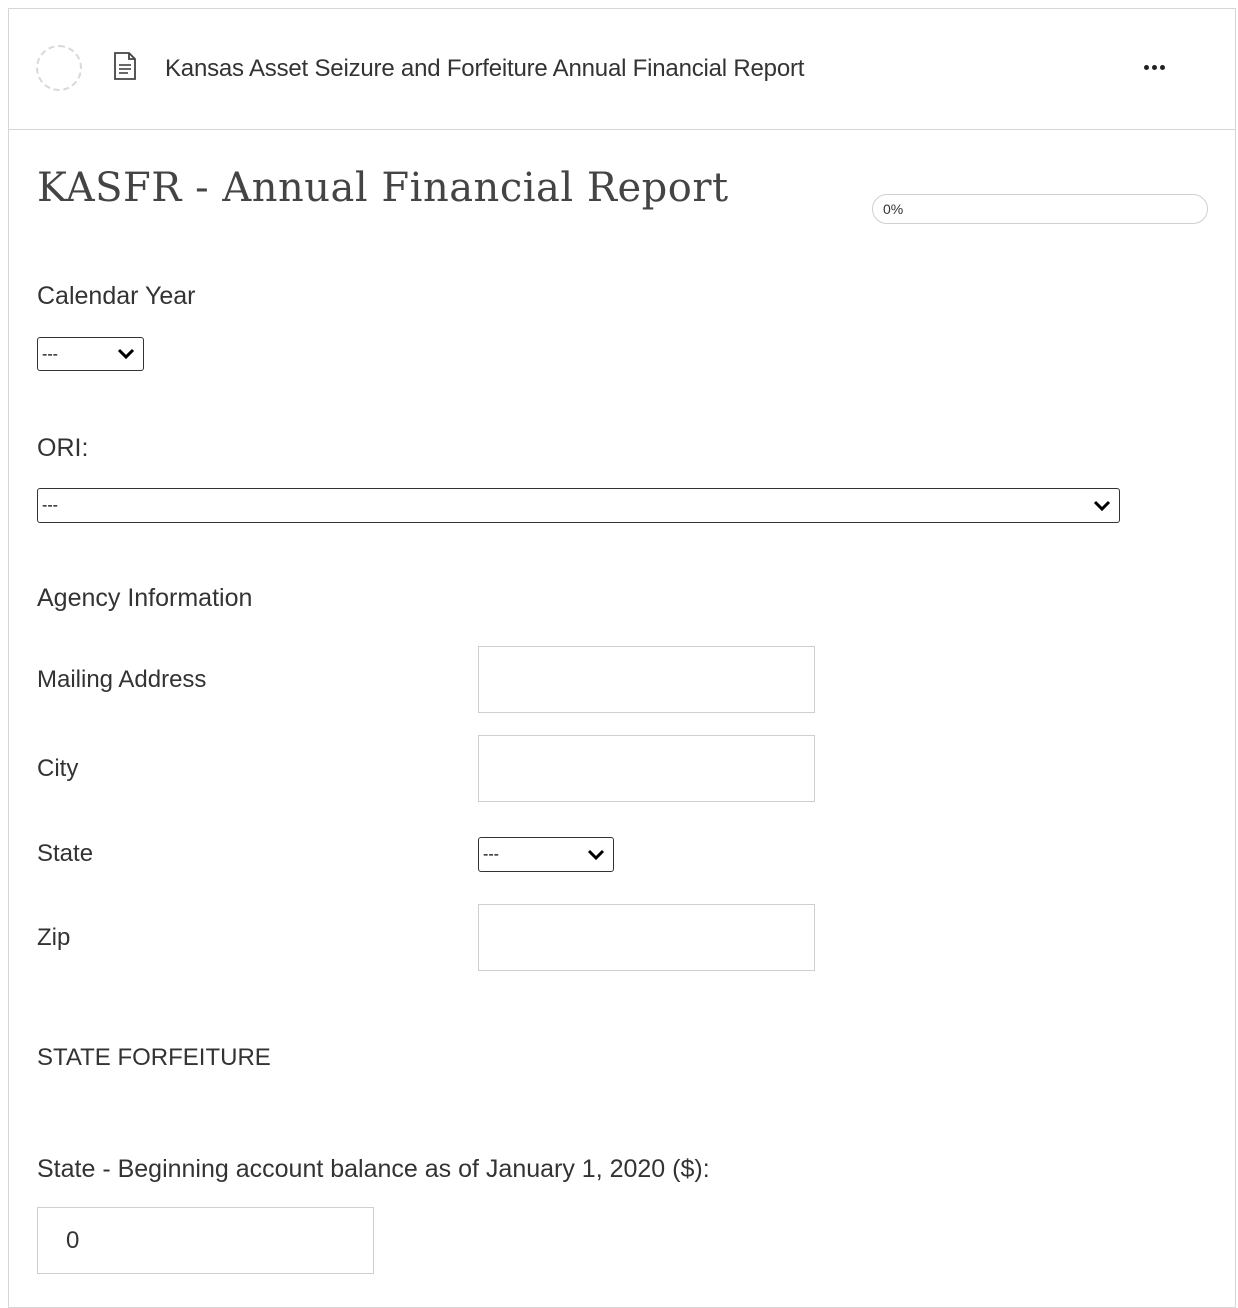 The width and height of the screenshot is (1238, 1308). Describe the element at coordinates (893, 209) in the screenshot. I see `progress-text: 0%` at that location.